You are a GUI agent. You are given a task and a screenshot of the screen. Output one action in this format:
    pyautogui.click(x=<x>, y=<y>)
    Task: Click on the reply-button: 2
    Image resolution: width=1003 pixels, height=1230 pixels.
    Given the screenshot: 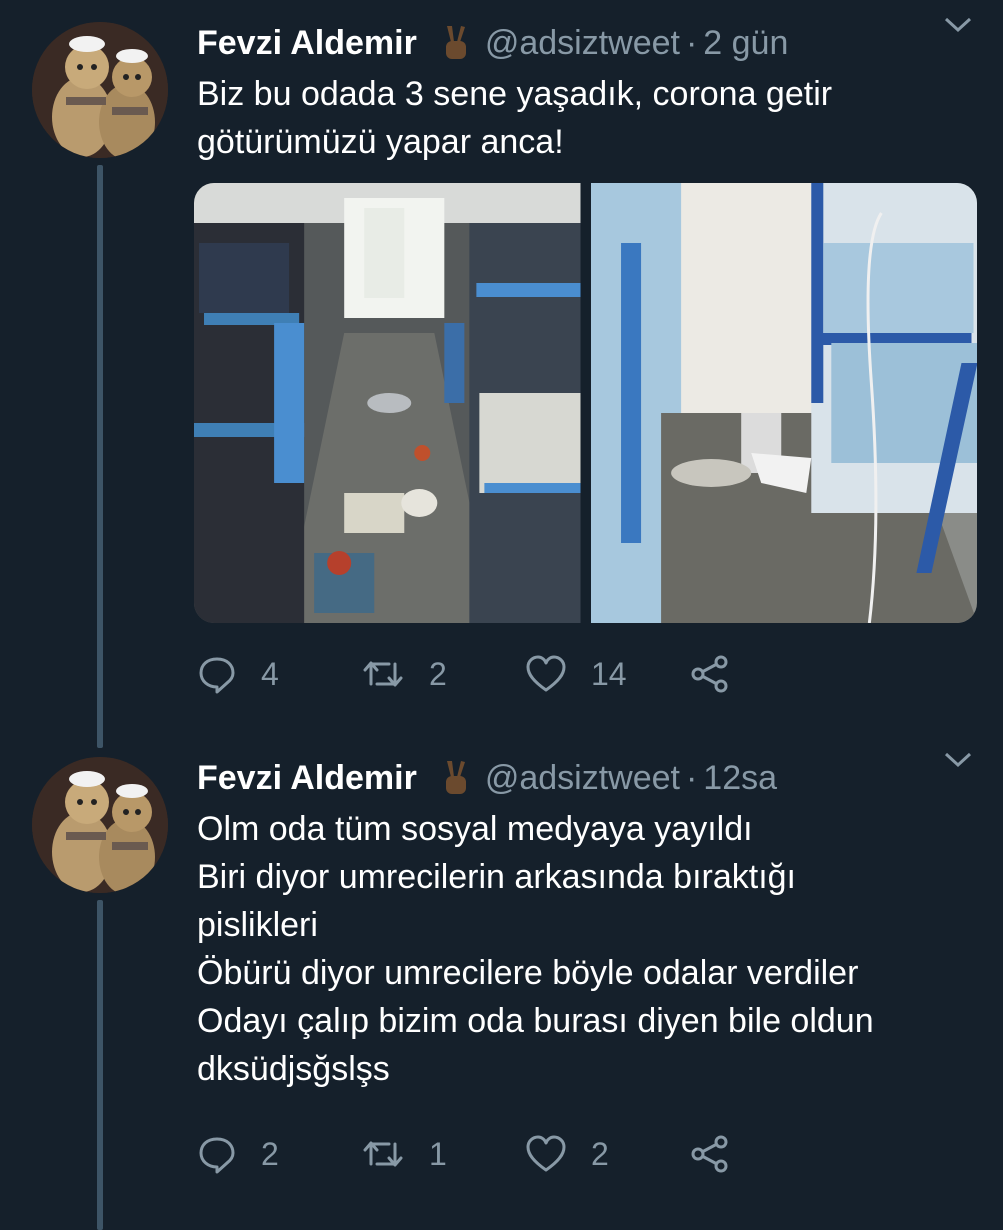 What is the action you would take?
    pyautogui.click(x=279, y=1154)
    